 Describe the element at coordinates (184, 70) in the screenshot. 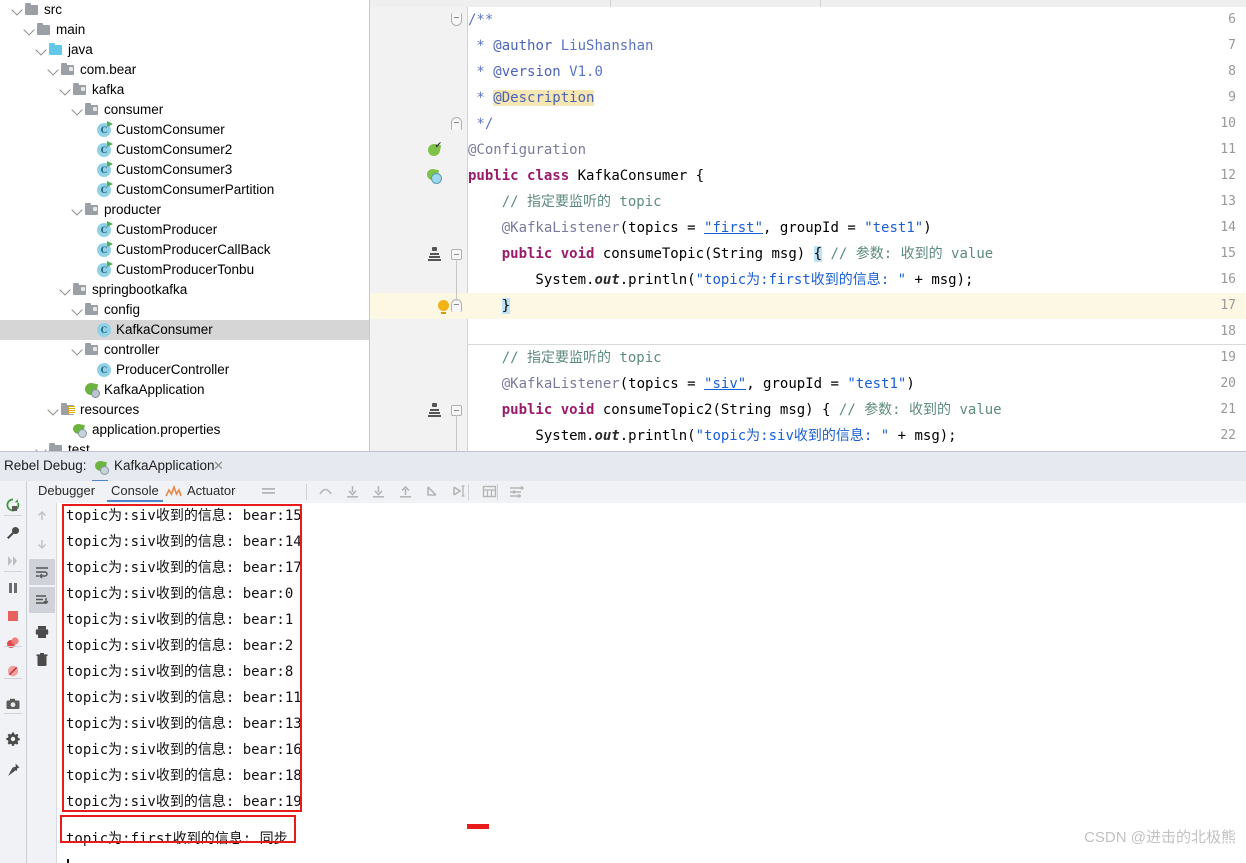

I see `tree-item-com-bear: com.bear` at that location.